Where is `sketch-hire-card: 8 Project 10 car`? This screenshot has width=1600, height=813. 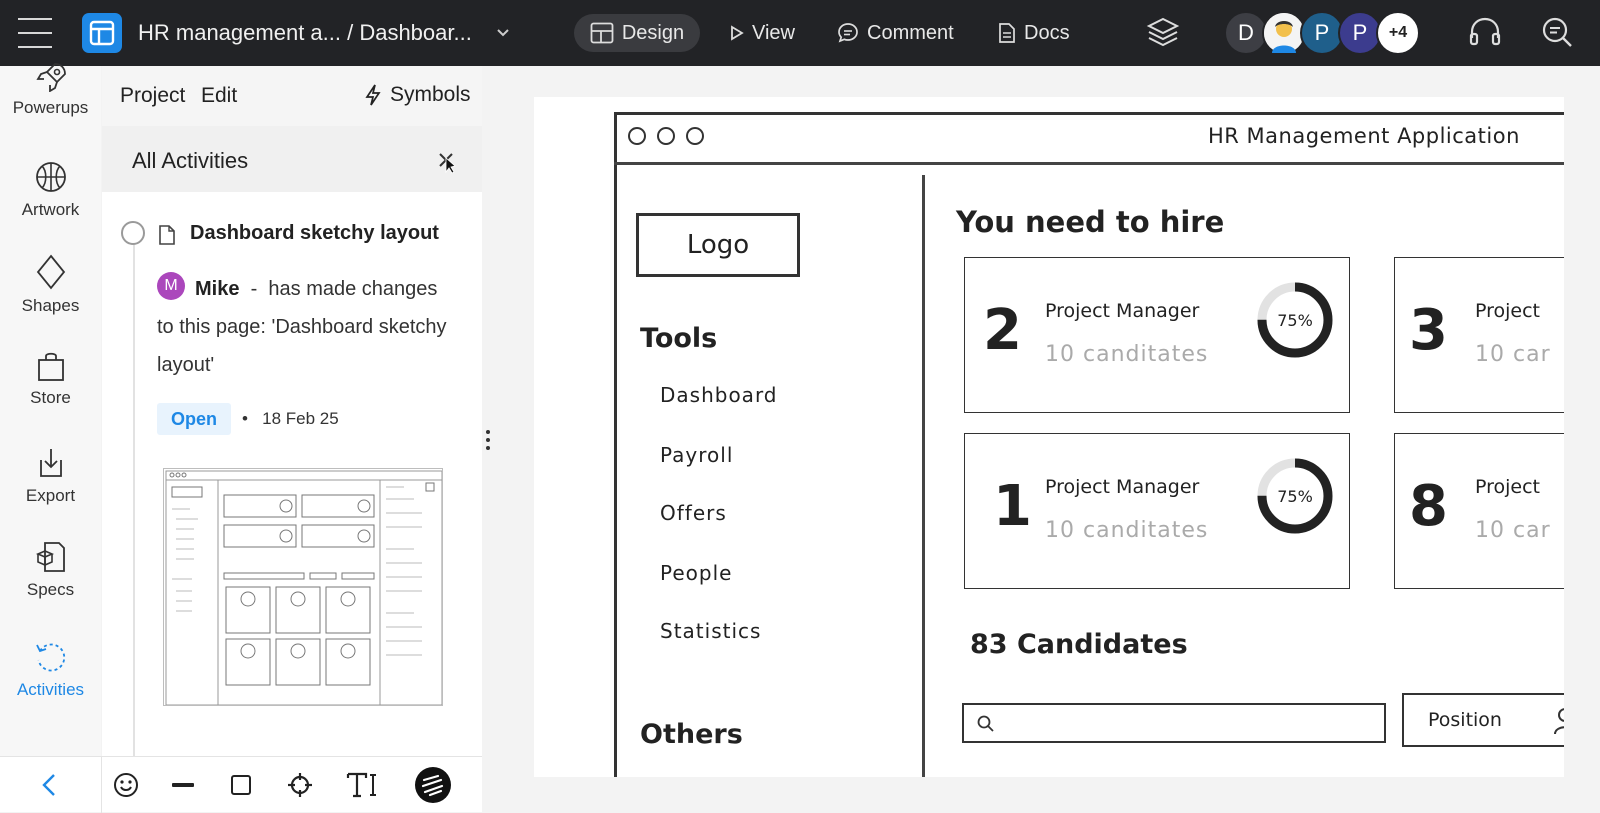
sketch-hire-card: 8 Project 10 car is located at coordinates (1479, 511).